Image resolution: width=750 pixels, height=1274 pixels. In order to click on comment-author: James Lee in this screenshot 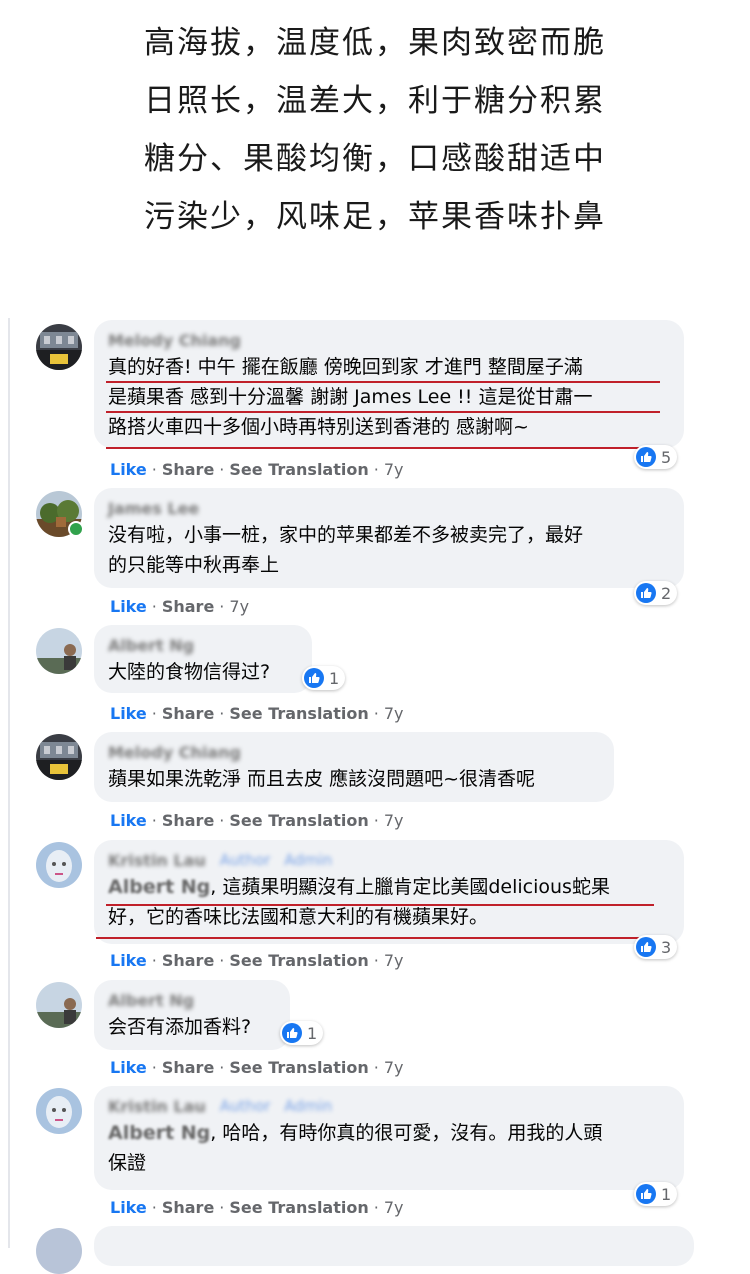, I will do `click(153, 508)`.